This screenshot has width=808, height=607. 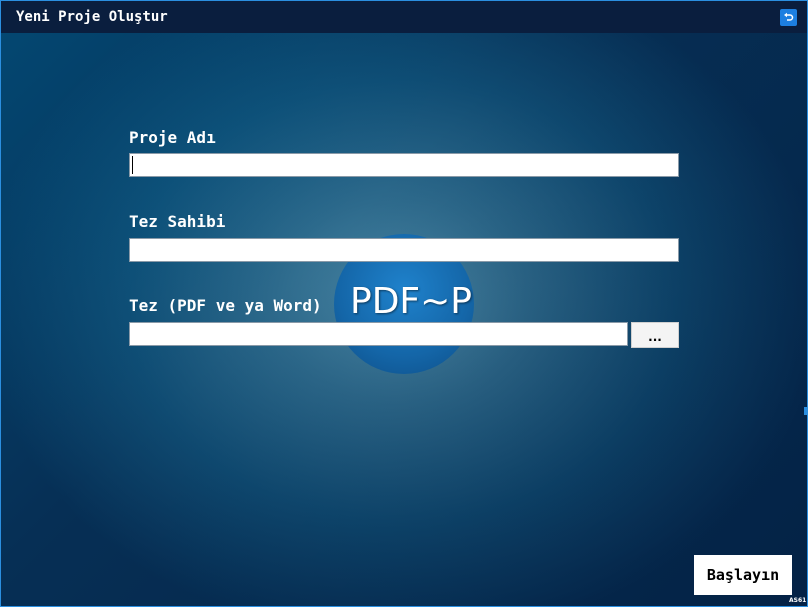 What do you see at coordinates (798, 600) in the screenshot?
I see `corner-tag: AS61` at bounding box center [798, 600].